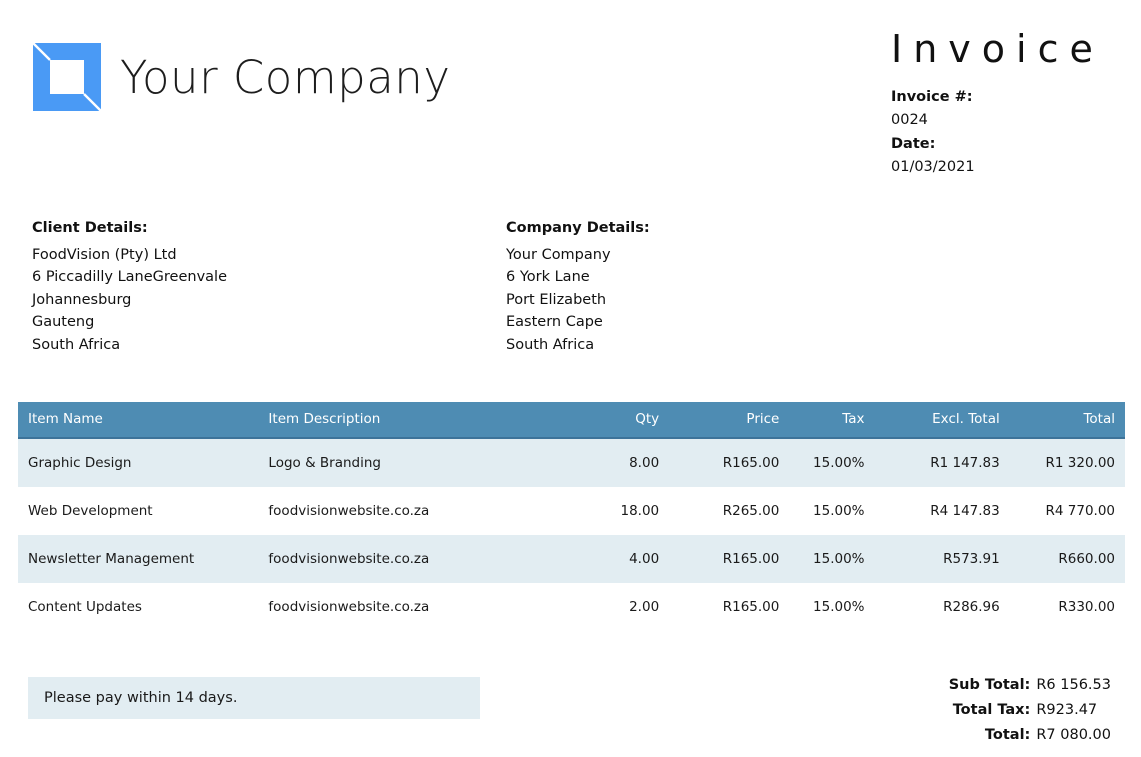 This screenshot has height=757, width=1141. What do you see at coordinates (401, 421) in the screenshot?
I see `column-header-item-description: Item Description` at bounding box center [401, 421].